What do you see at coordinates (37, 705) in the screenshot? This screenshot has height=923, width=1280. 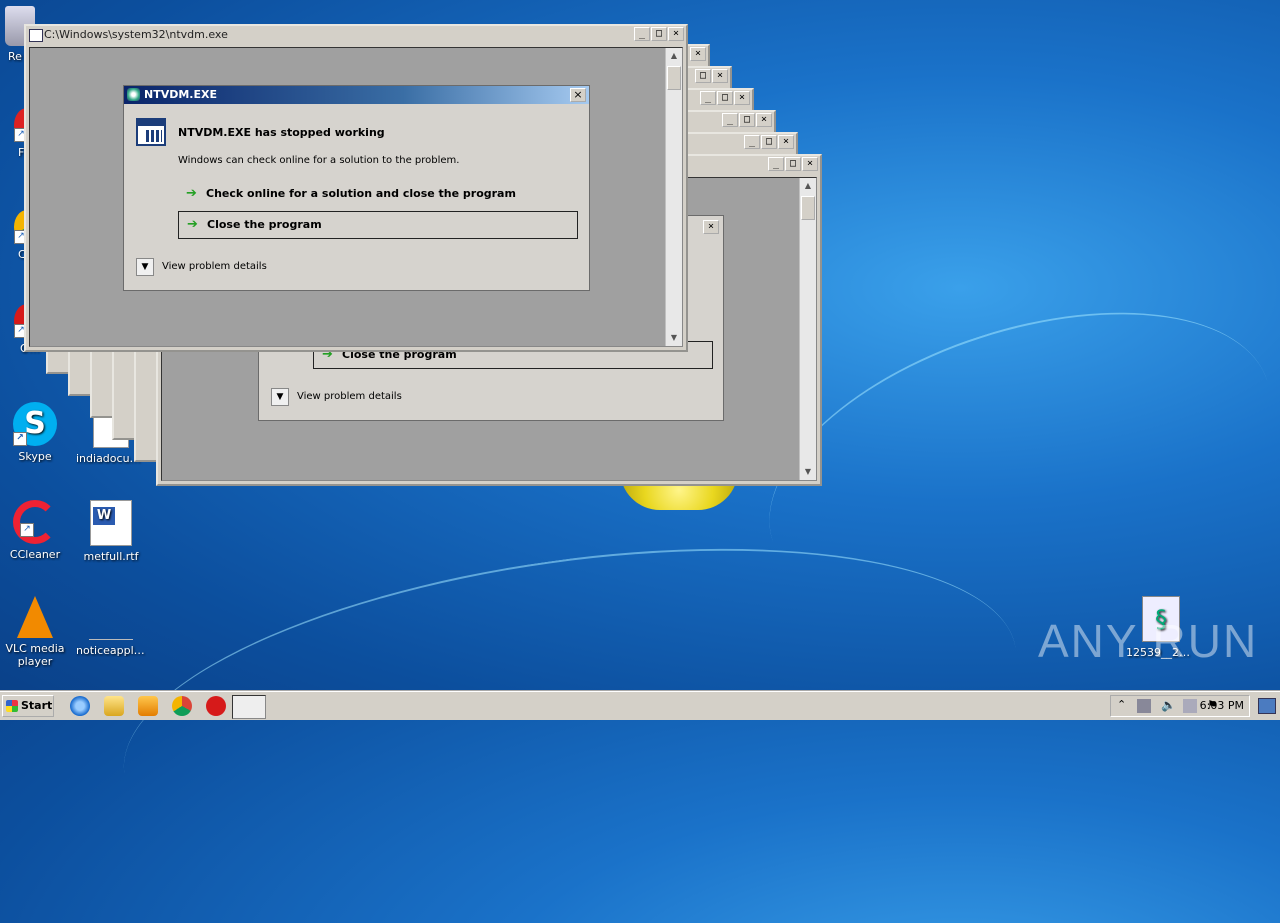 I see `start-label: Start` at bounding box center [37, 705].